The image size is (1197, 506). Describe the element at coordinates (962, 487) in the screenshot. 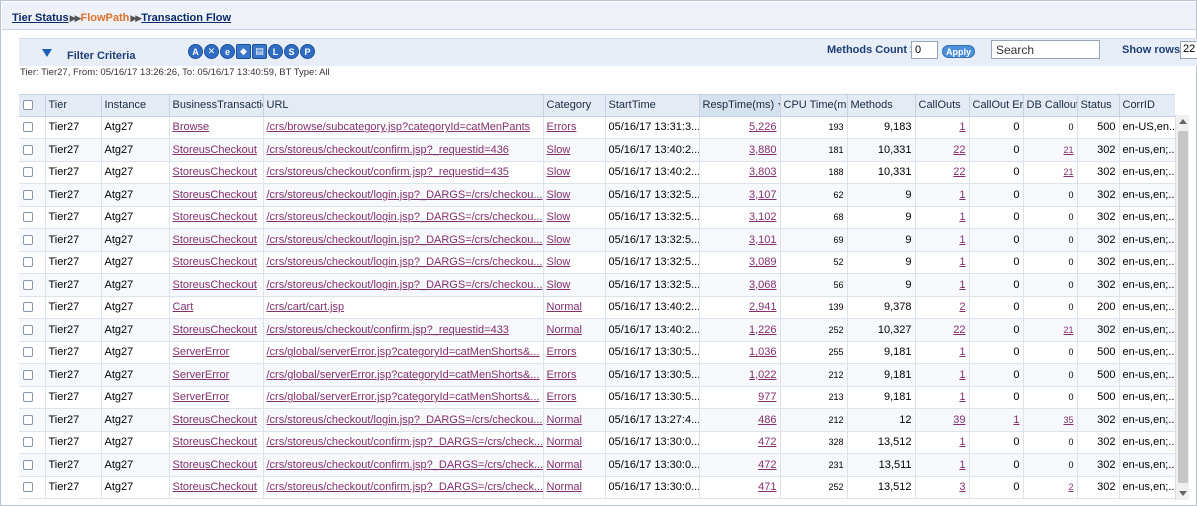

I see `cell-link: 3` at that location.